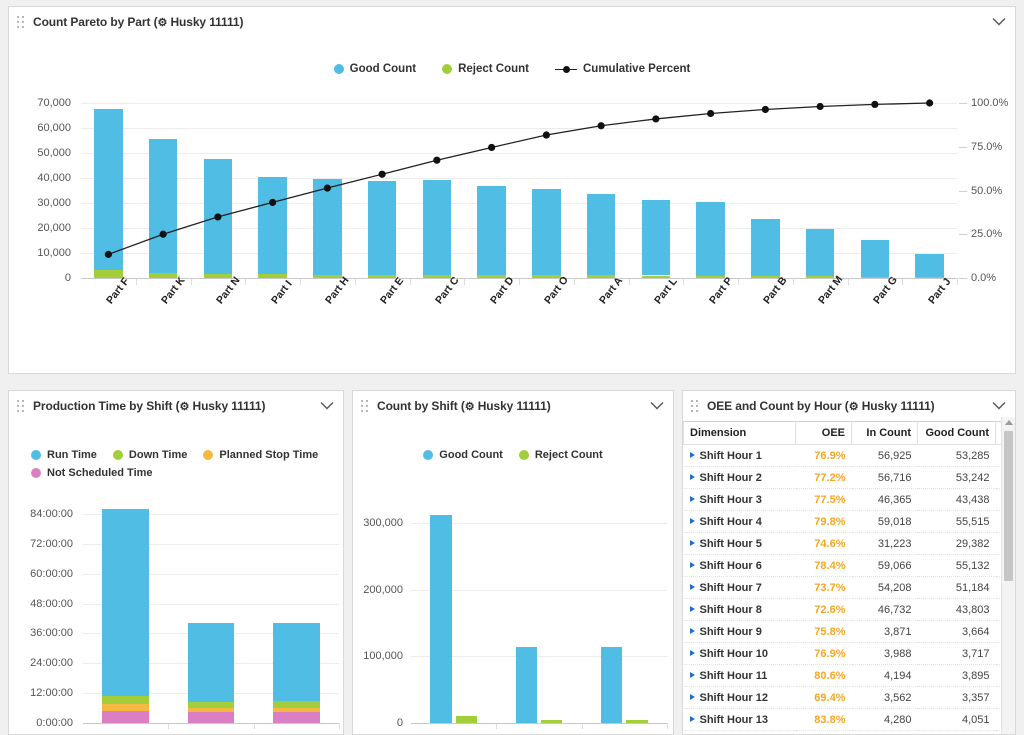  What do you see at coordinates (849, 675) in the screenshot?
I see `table-row: Shift Hour 1180.6%4,1943,895299` at bounding box center [849, 675].